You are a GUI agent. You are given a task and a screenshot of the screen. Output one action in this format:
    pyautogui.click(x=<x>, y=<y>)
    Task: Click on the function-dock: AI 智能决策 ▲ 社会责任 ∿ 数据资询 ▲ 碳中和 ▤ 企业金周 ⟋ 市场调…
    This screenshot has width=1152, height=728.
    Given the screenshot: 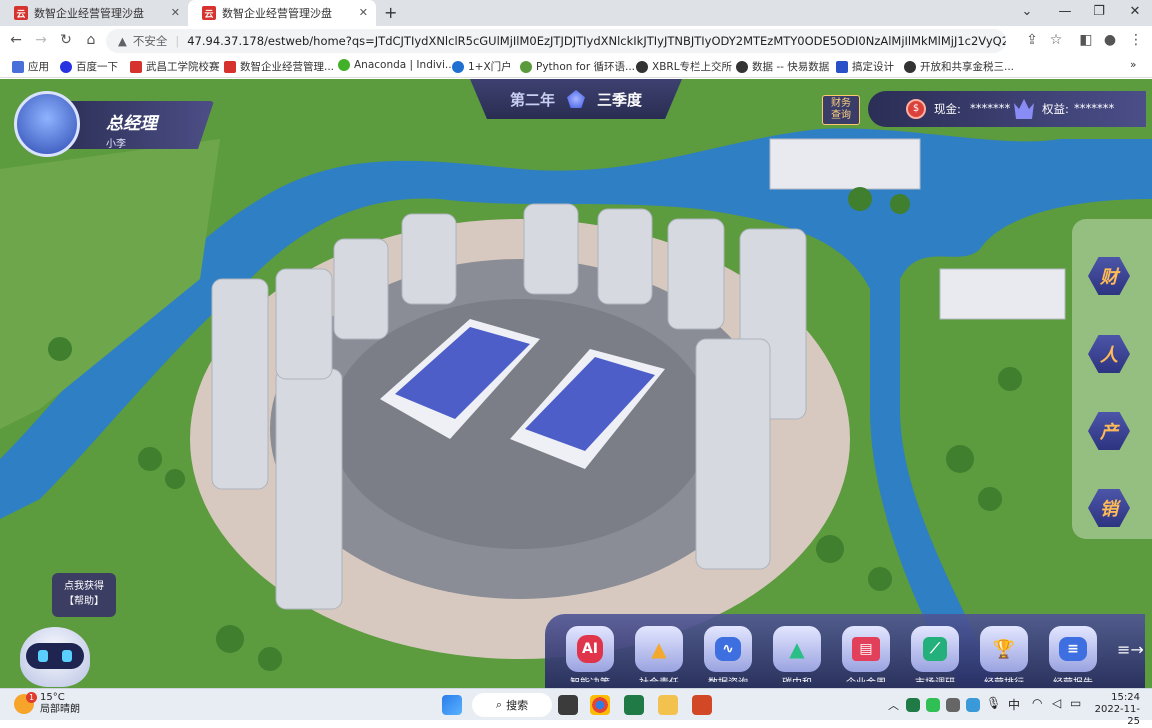 What is the action you would take?
    pyautogui.click(x=845, y=651)
    